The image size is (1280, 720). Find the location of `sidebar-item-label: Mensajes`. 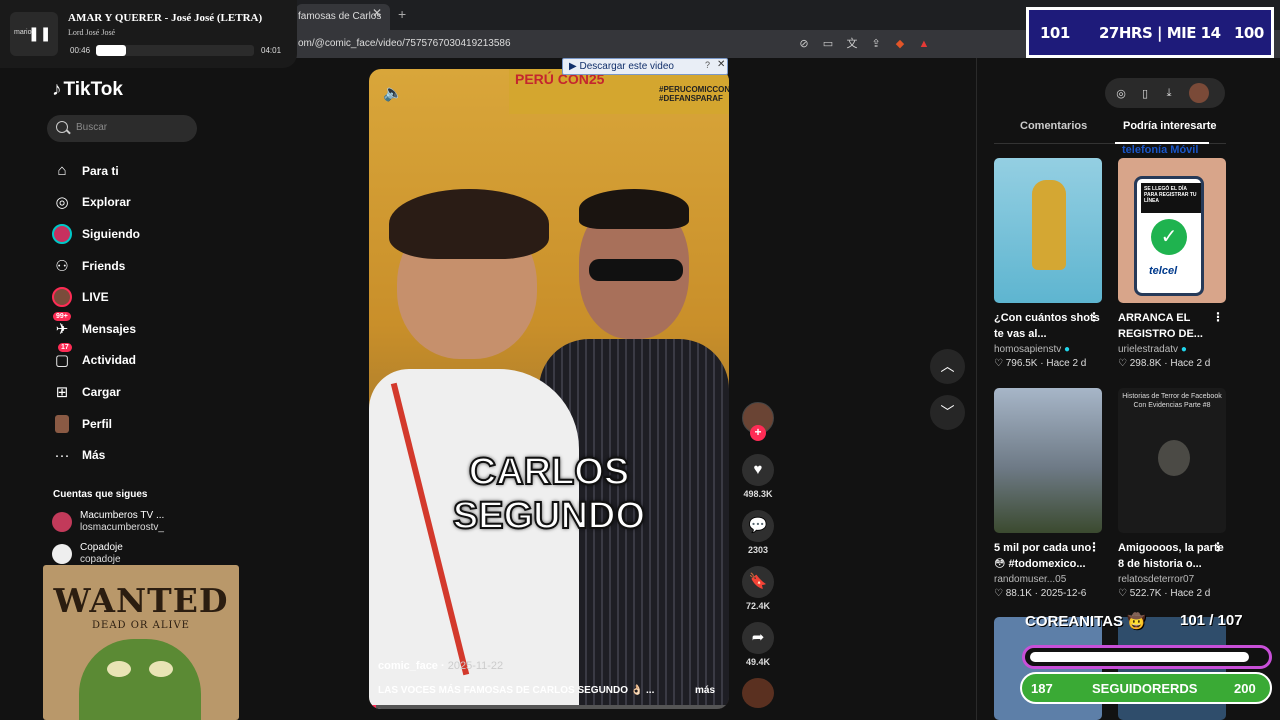

sidebar-item-label: Mensajes is located at coordinates (109, 328).